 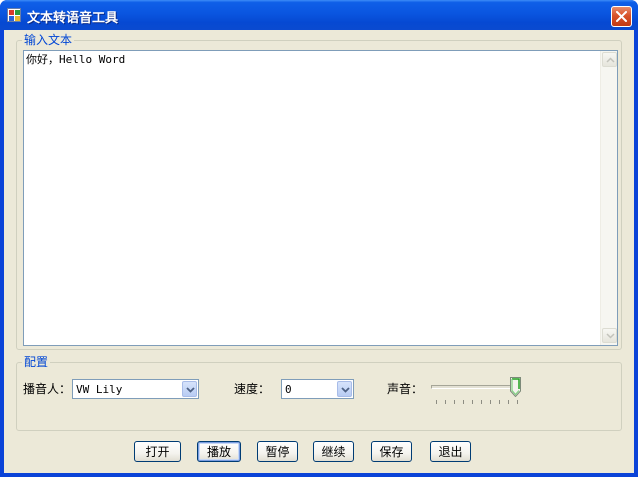 What do you see at coordinates (277, 451) in the screenshot?
I see `pause-button: 暂停` at bounding box center [277, 451].